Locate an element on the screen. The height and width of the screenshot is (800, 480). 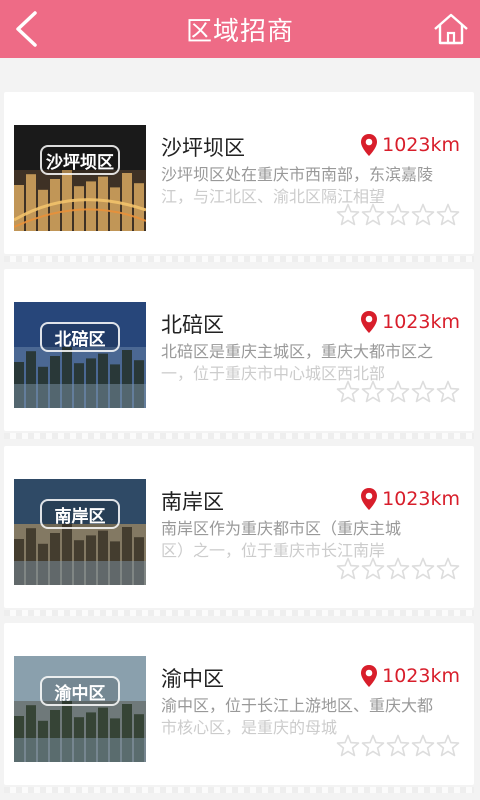
district-badge: 沙坪坝区 is located at coordinates (80, 160).